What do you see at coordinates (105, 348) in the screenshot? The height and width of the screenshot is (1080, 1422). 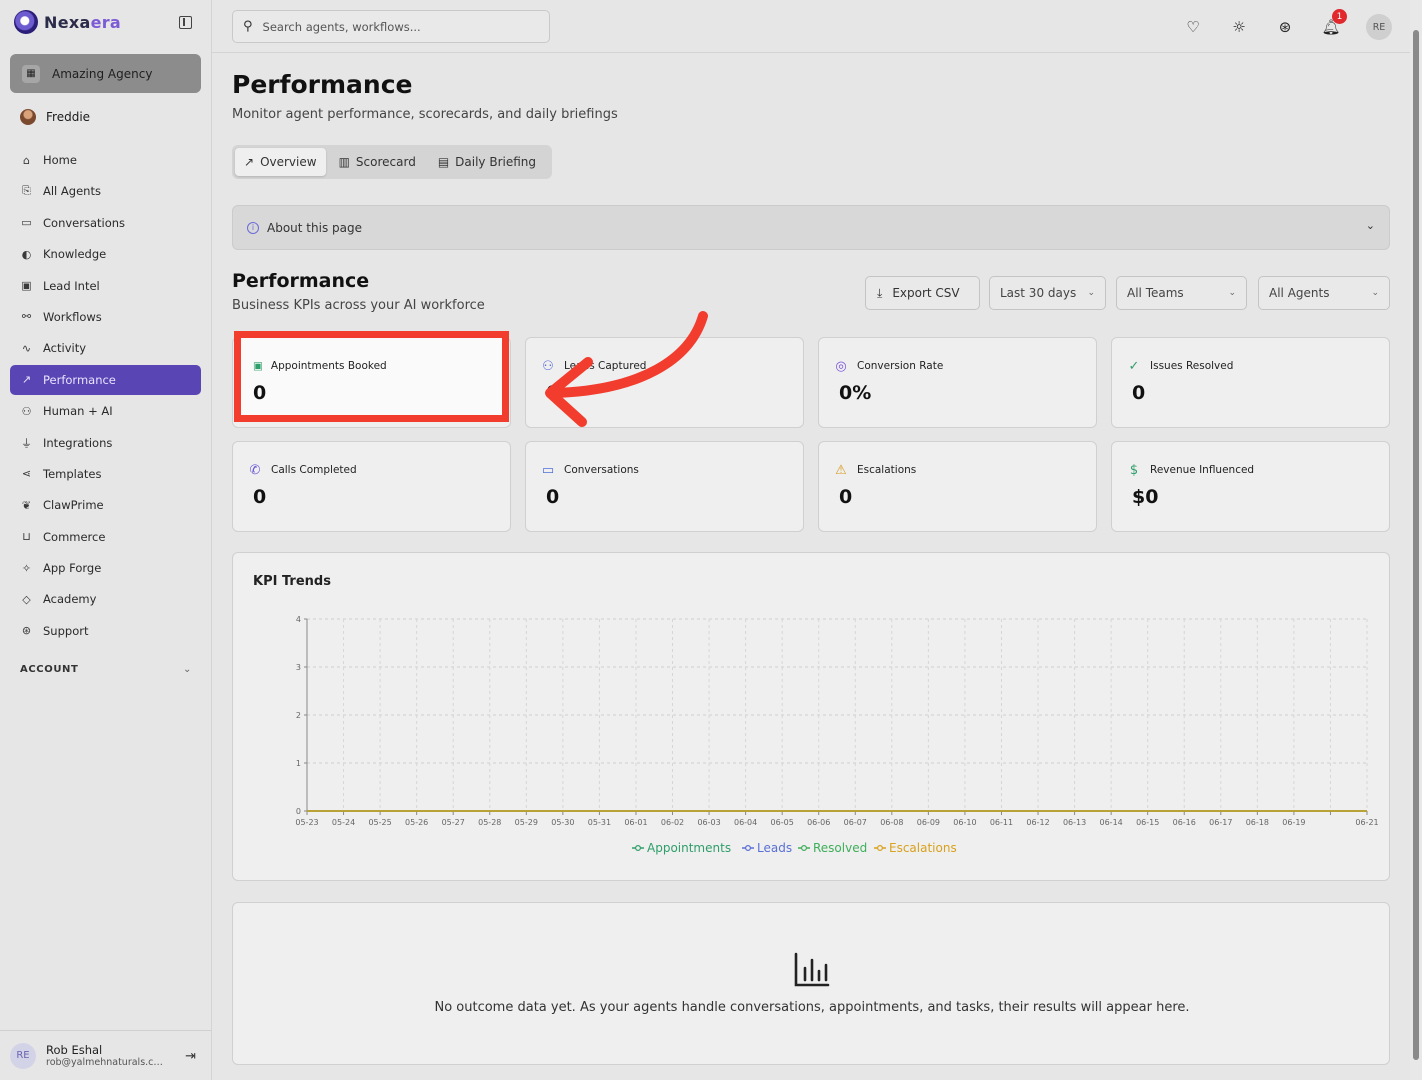 I see `sidebar-item-activity: ∿ Activity` at bounding box center [105, 348].